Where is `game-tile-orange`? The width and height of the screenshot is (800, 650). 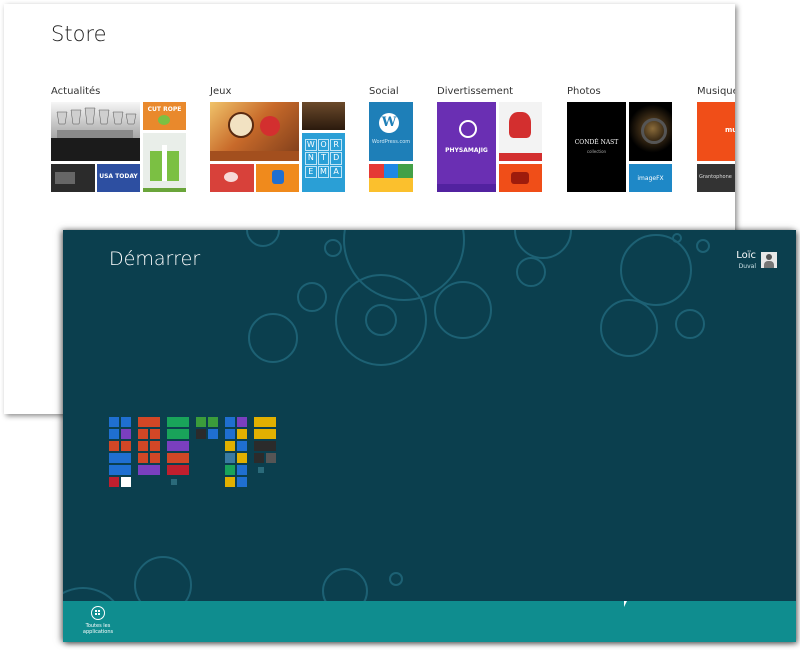
game-tile-orange is located at coordinates (277, 178).